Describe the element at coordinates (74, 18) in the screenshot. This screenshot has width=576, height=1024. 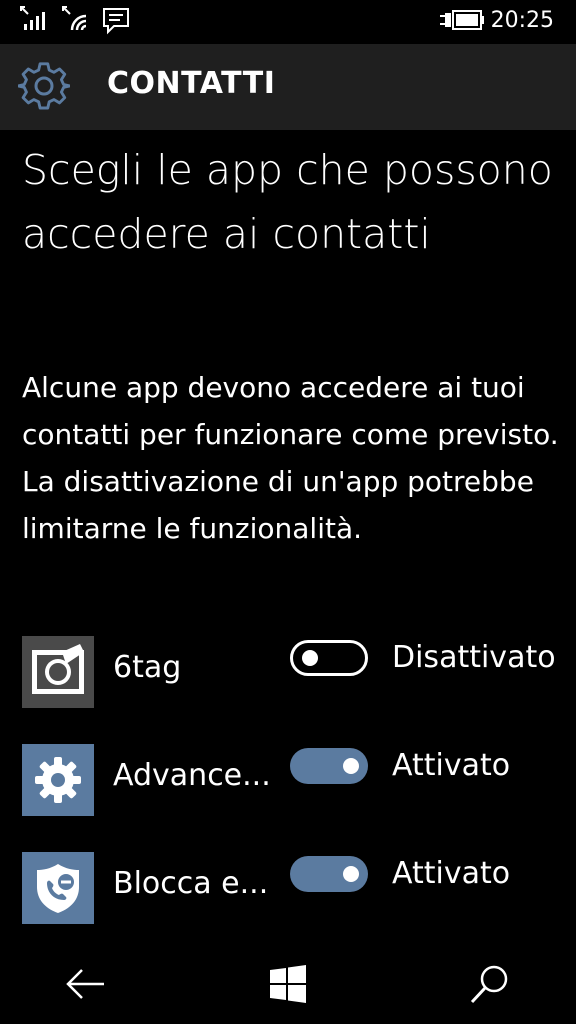
I see `wifi-icon` at that location.